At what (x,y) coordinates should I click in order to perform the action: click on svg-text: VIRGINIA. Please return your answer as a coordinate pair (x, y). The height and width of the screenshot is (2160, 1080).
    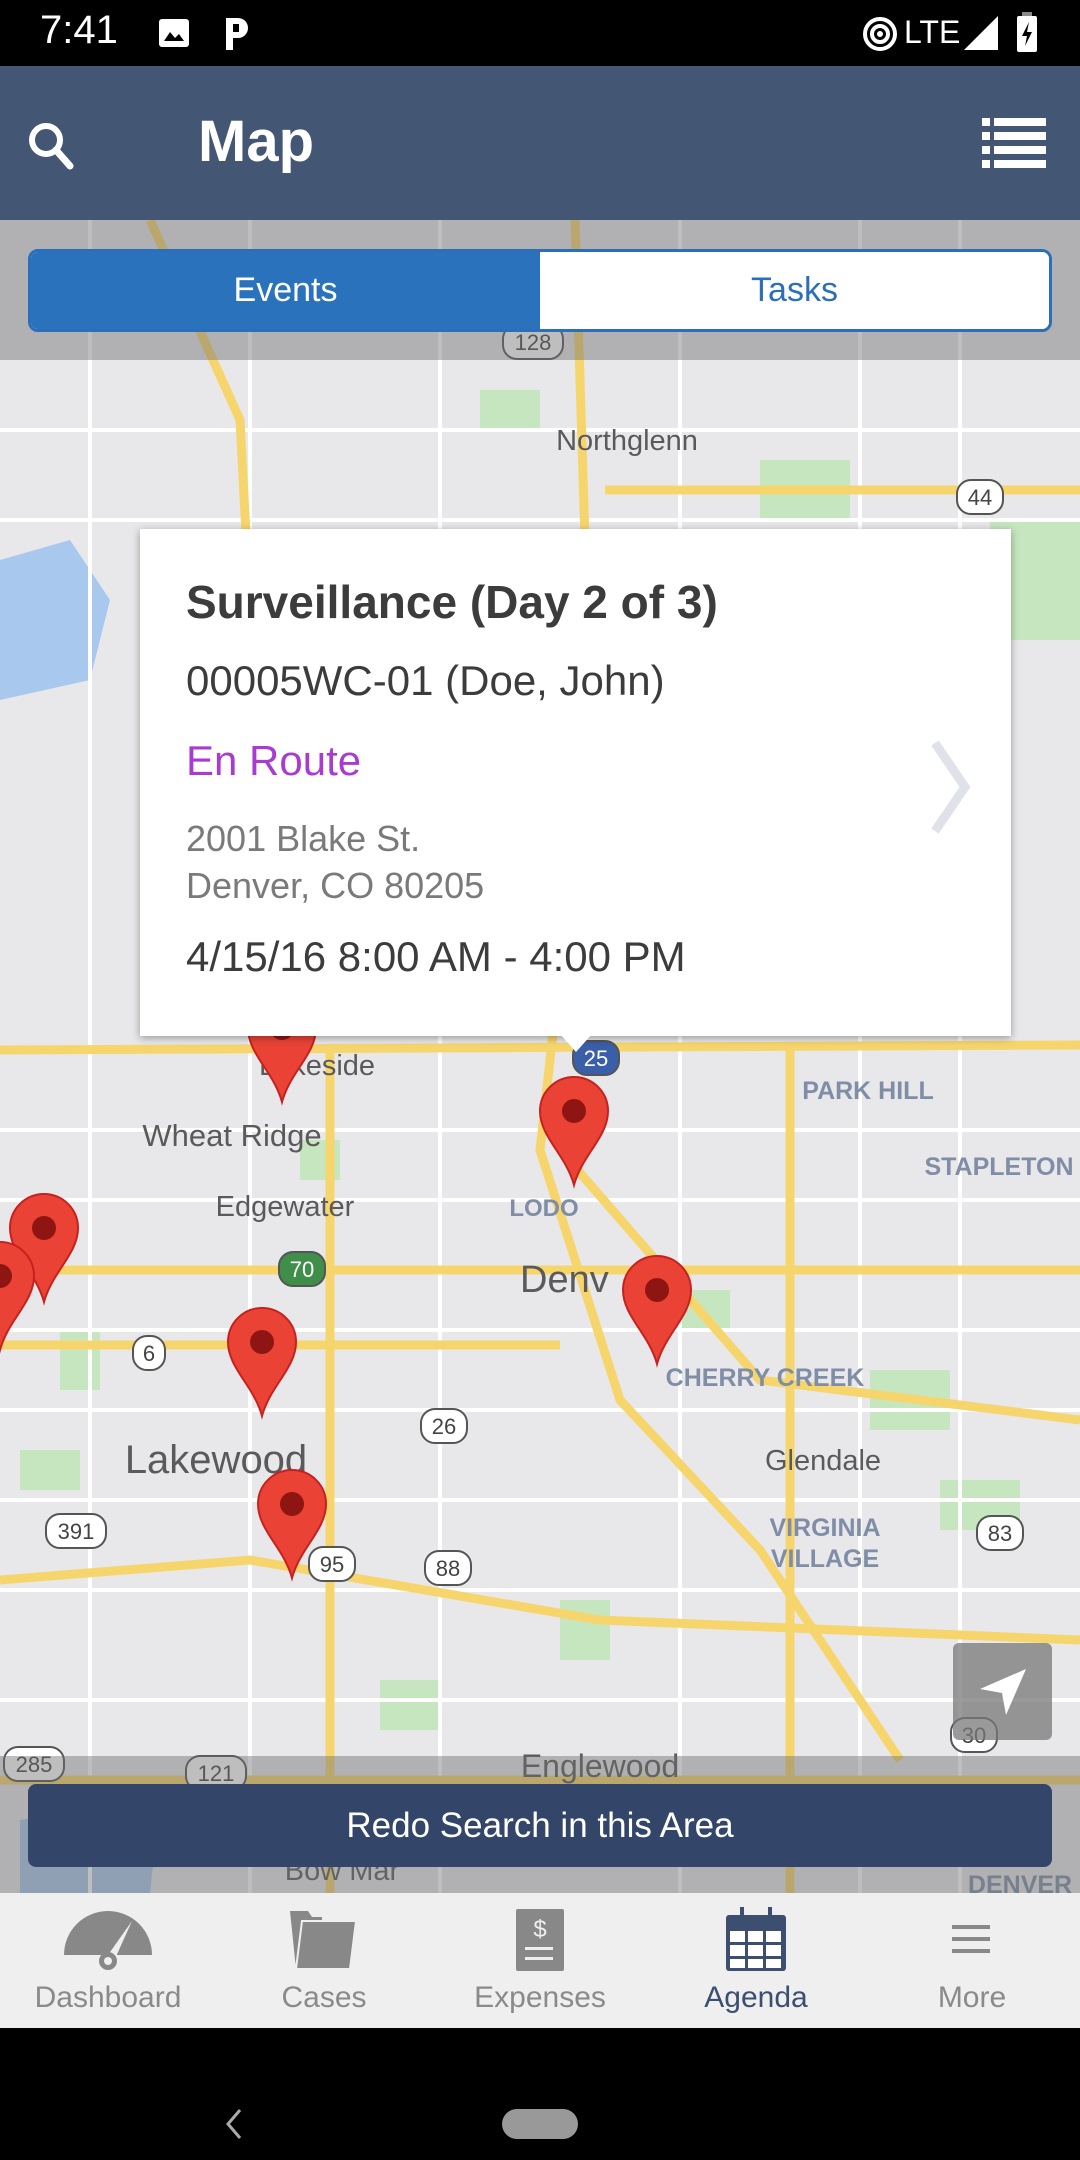
    Looking at the image, I should click on (824, 1528).